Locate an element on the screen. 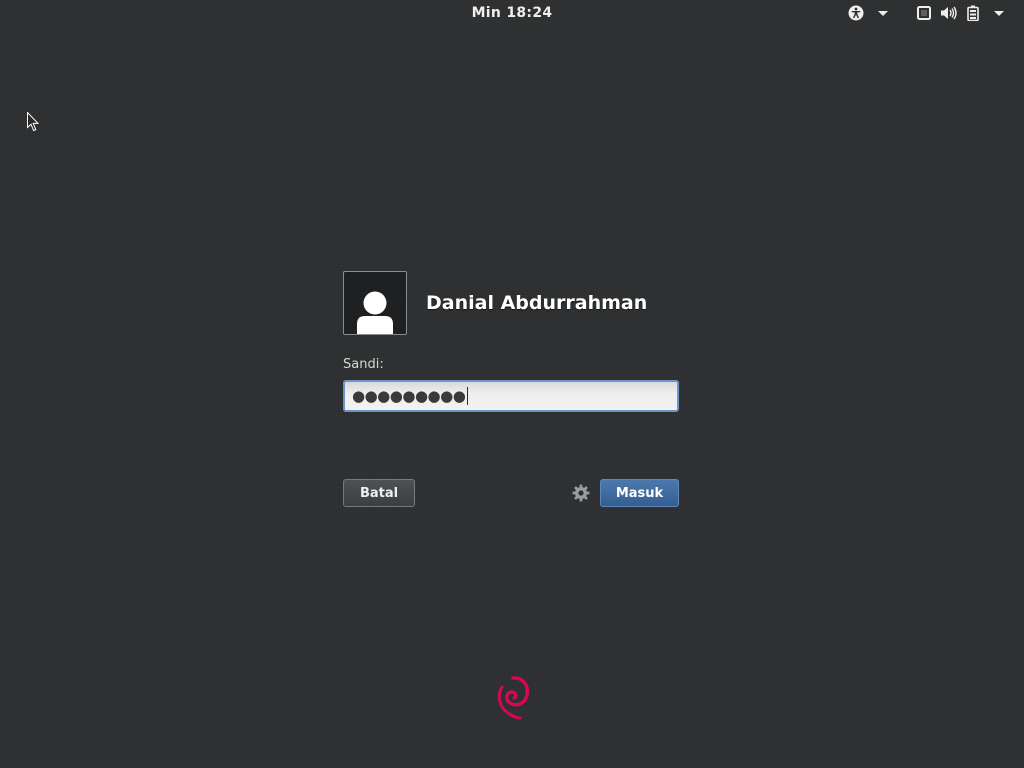  password-label: Sandi: is located at coordinates (363, 364).